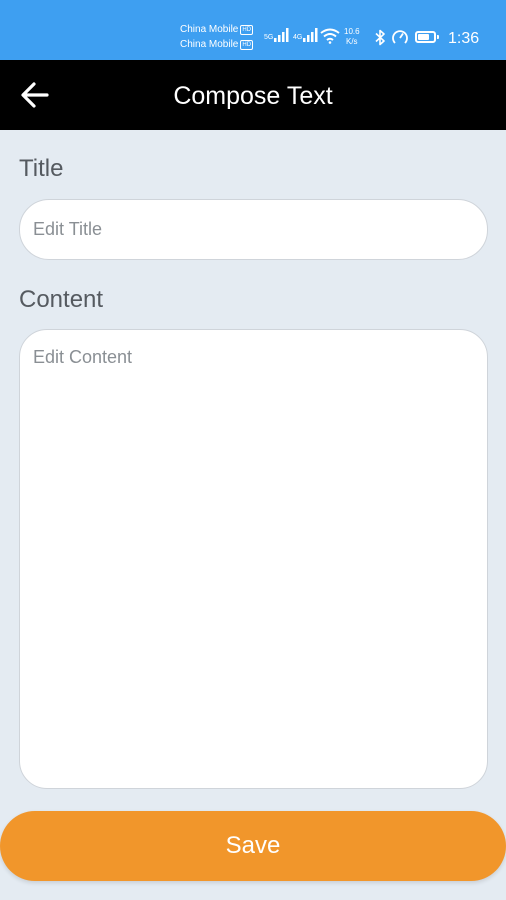 The image size is (506, 900). Describe the element at coordinates (253, 229) in the screenshot. I see `title-input` at that location.